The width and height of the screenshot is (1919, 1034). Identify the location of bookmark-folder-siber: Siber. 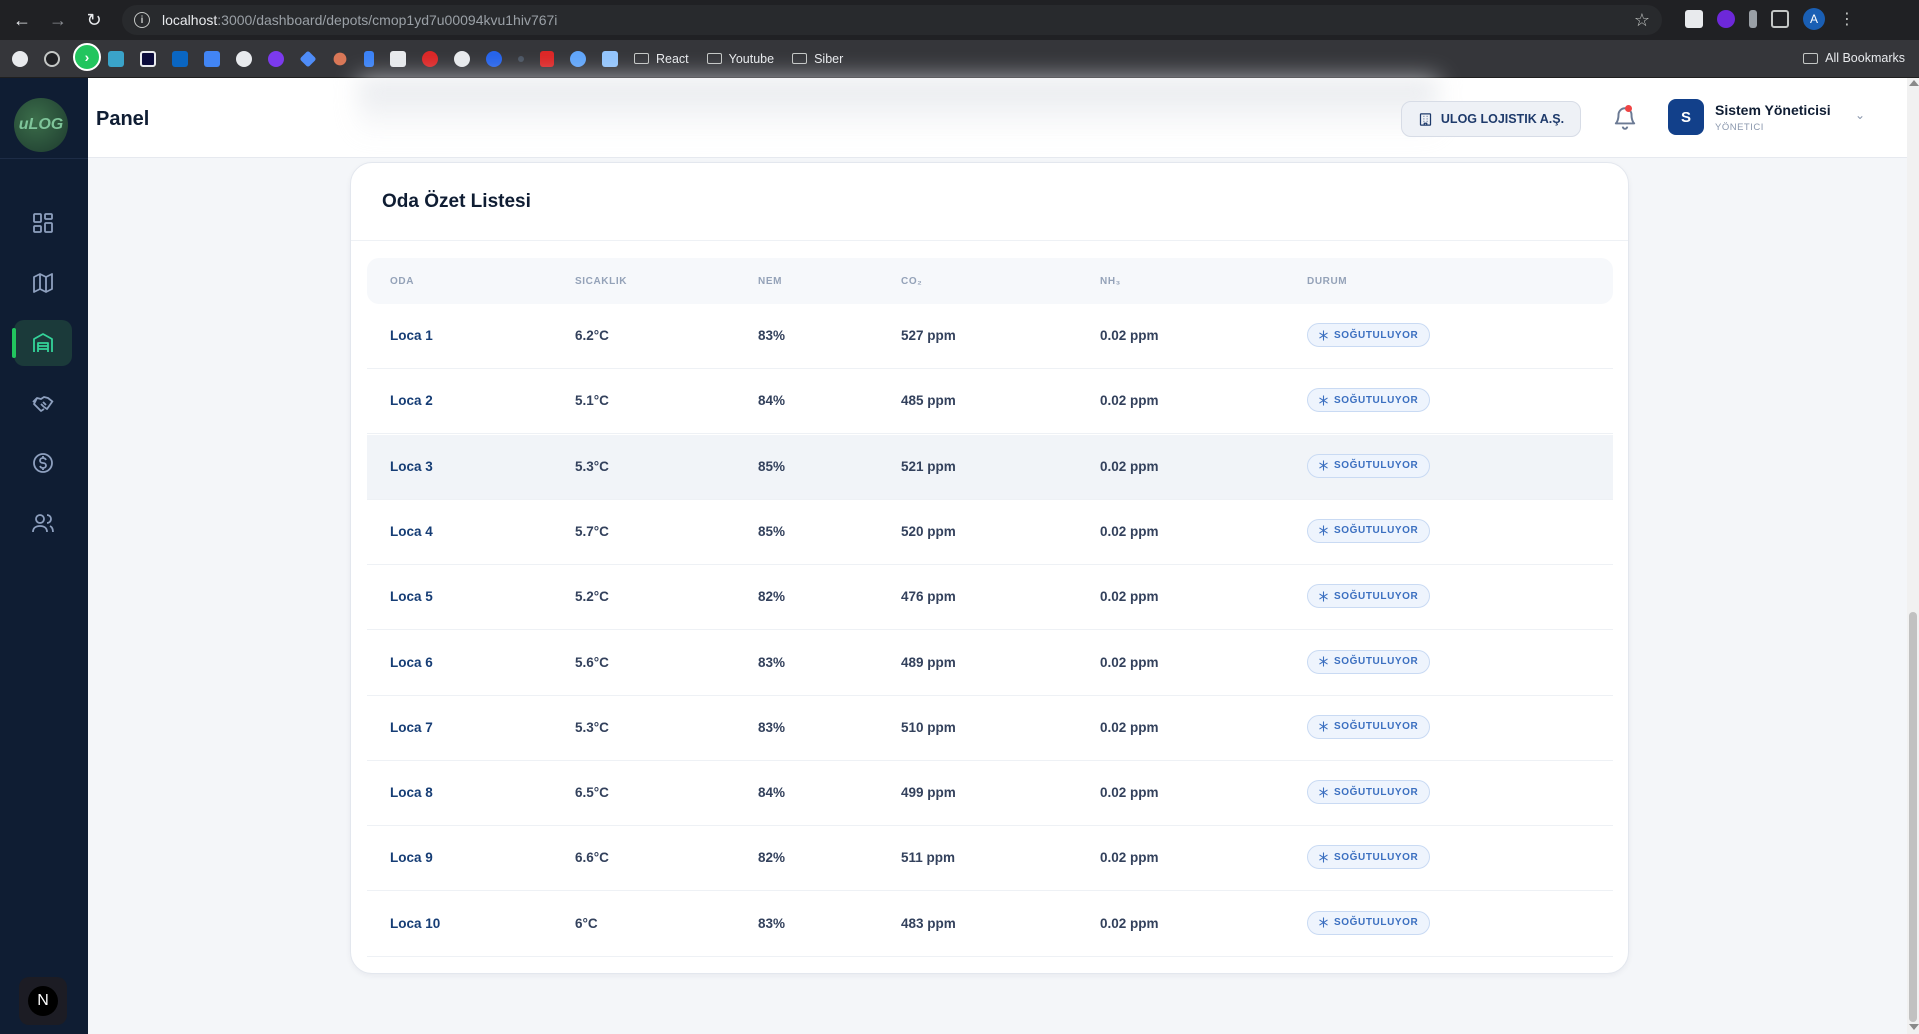
(817, 59).